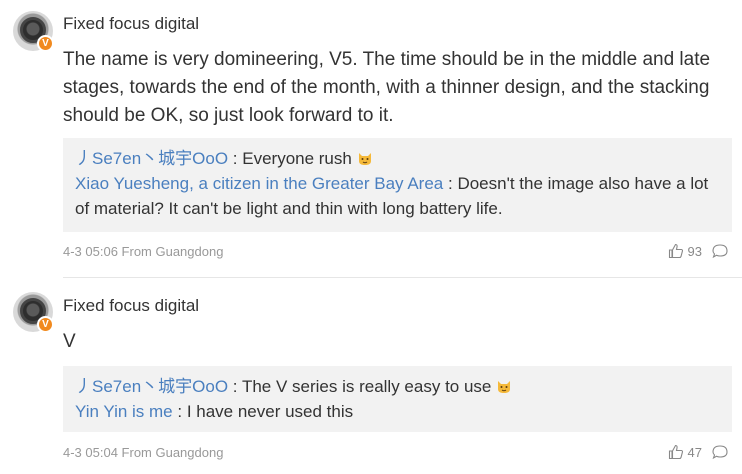  I want to click on comment-actions: 47, so click(698, 452).